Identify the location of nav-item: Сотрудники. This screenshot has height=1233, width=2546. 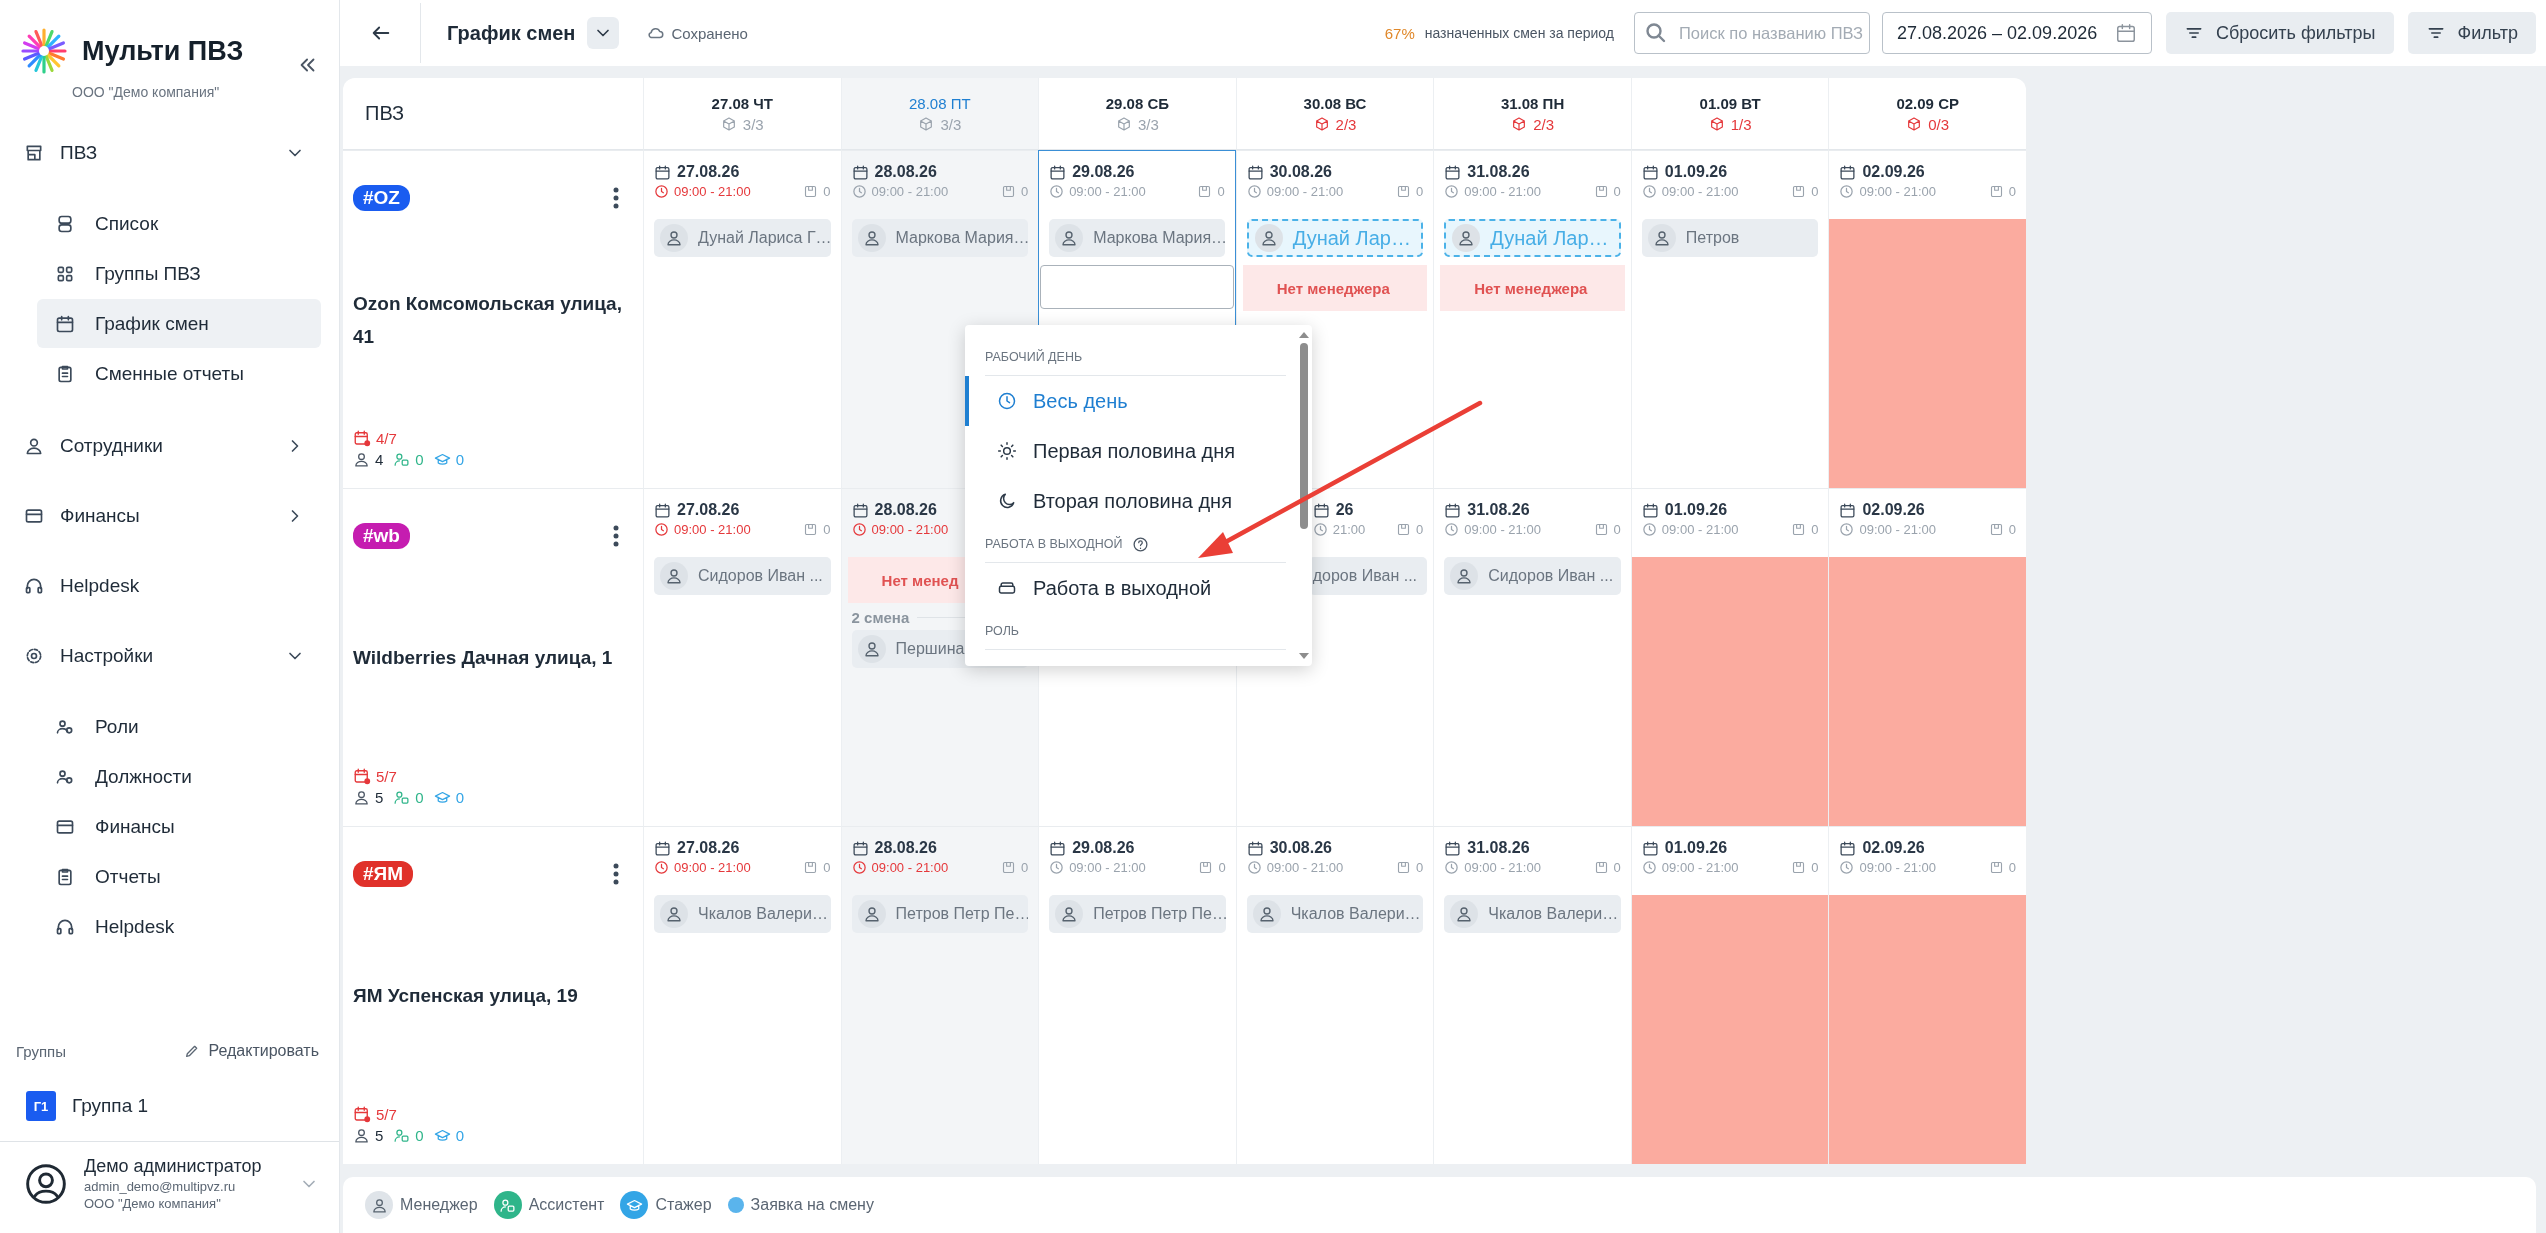
(169, 446).